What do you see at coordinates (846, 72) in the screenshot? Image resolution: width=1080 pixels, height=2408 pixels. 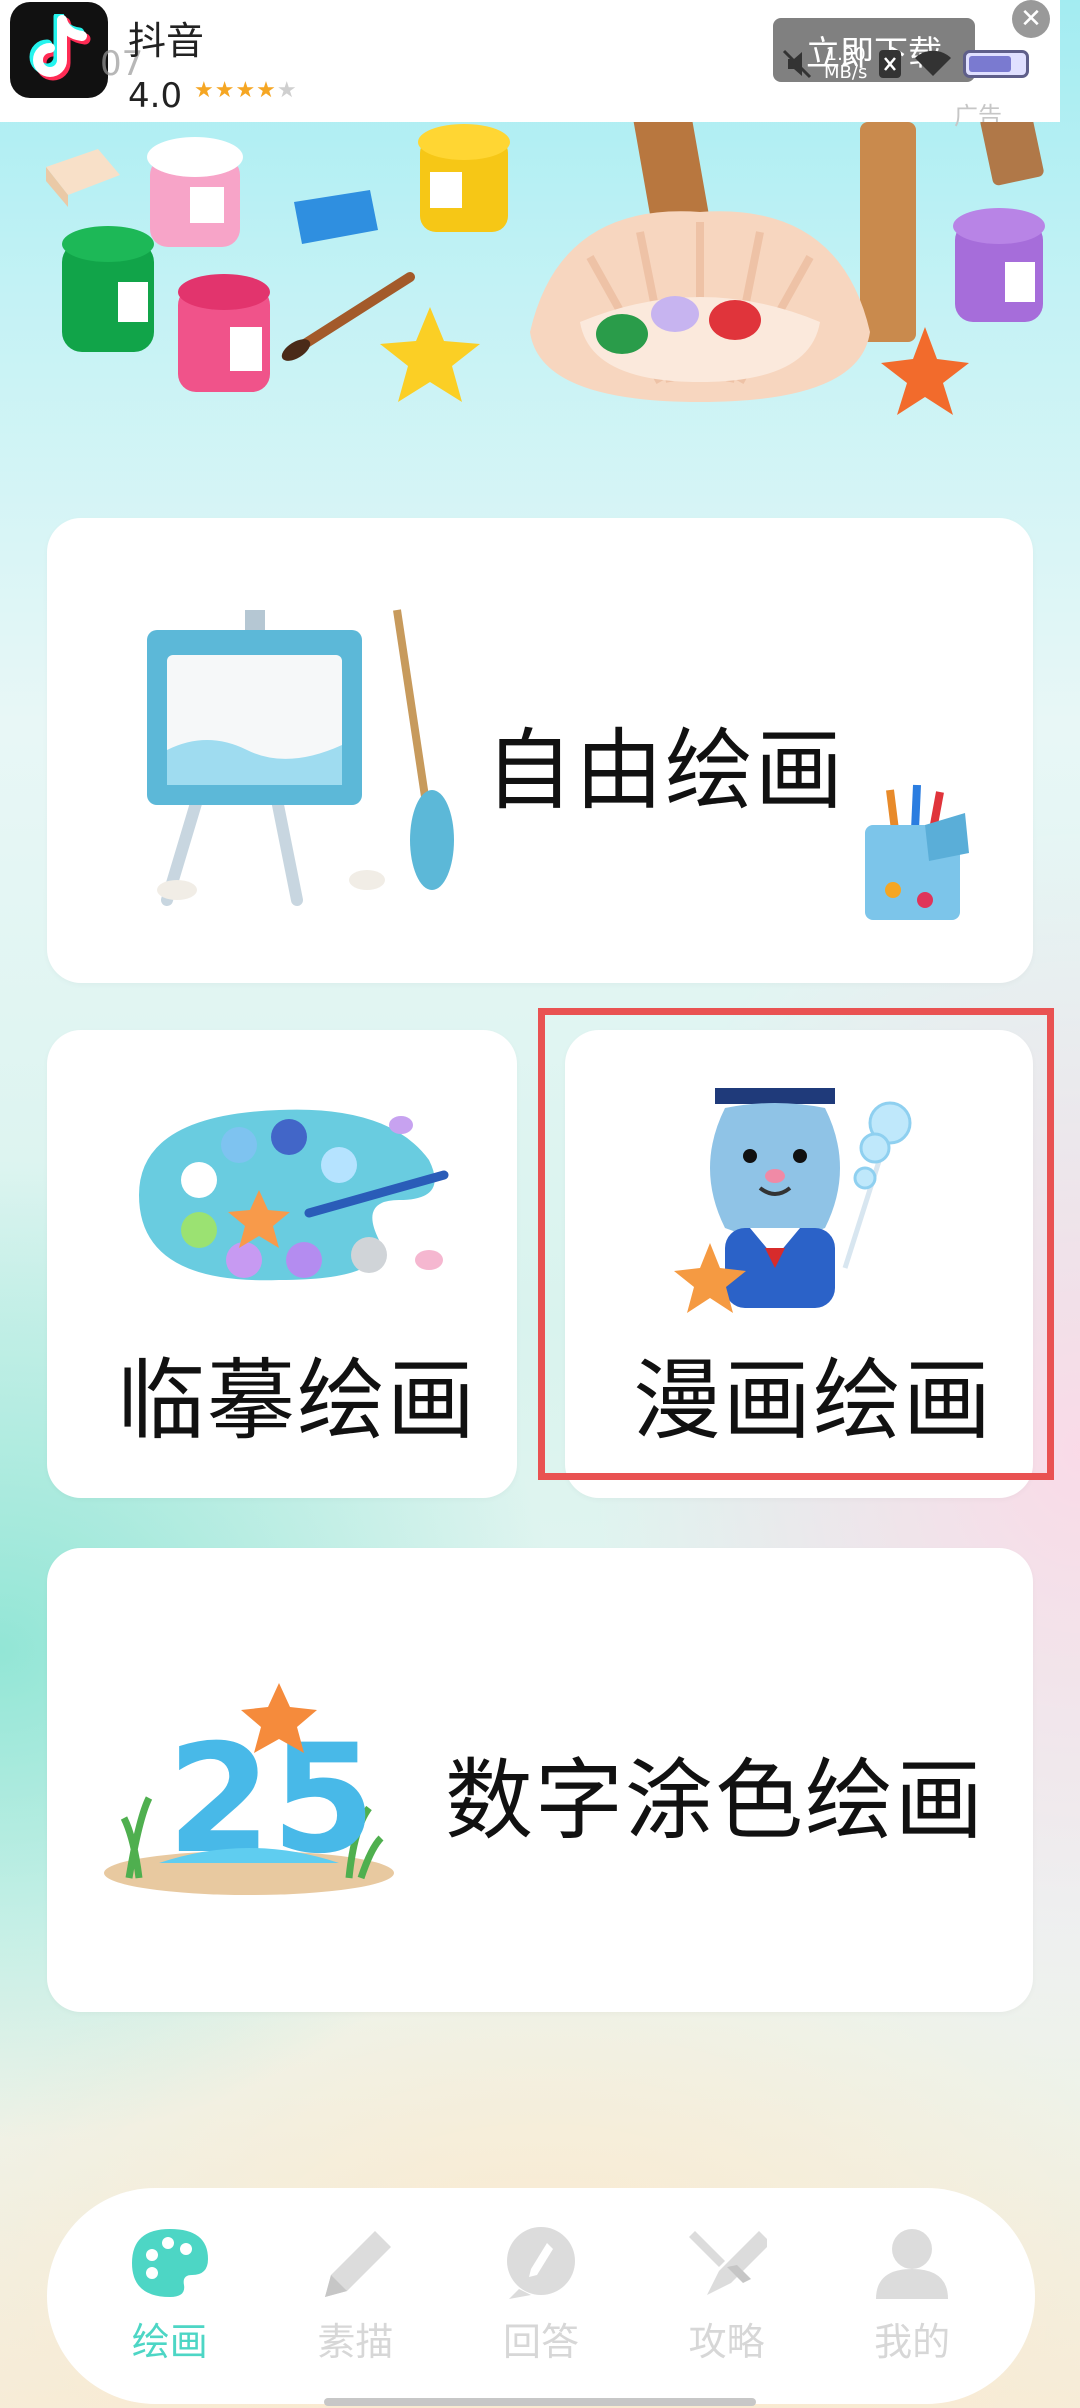 I see `network-speed-unit: MB/s` at bounding box center [846, 72].